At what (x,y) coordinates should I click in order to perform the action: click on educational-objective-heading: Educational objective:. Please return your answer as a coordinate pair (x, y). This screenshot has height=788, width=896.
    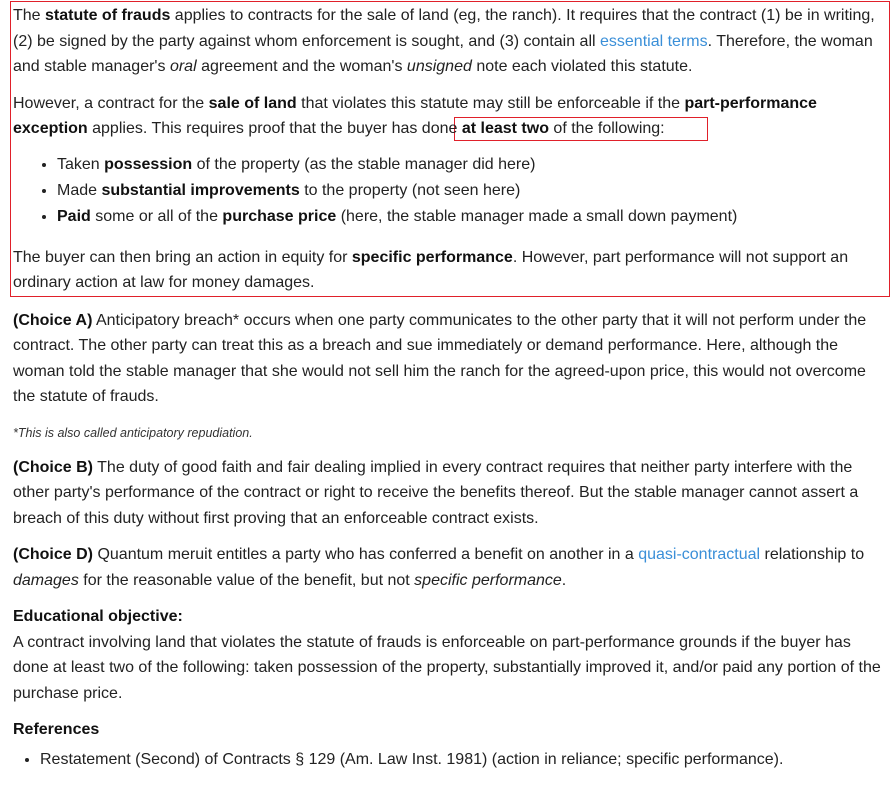
    Looking at the image, I should click on (98, 616).